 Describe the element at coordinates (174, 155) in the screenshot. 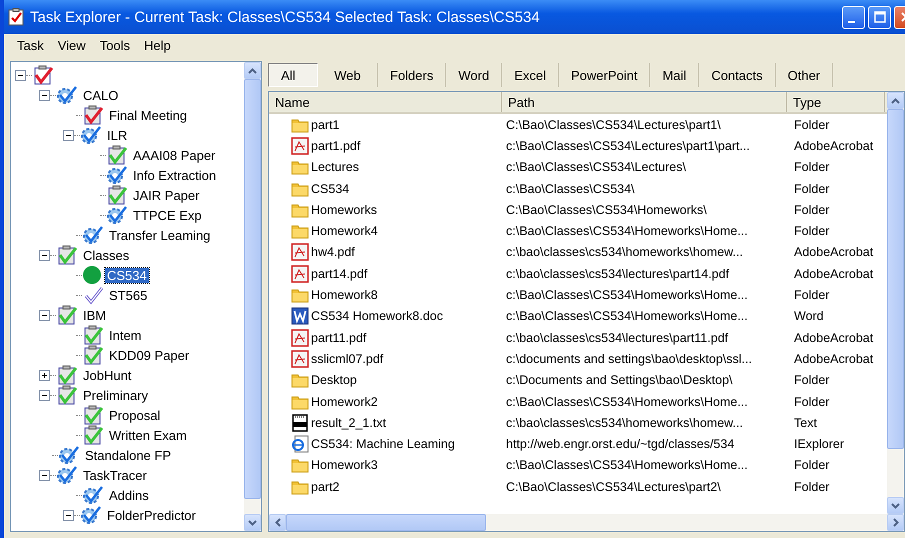

I see `tree-item: AAAI08 Paper` at that location.